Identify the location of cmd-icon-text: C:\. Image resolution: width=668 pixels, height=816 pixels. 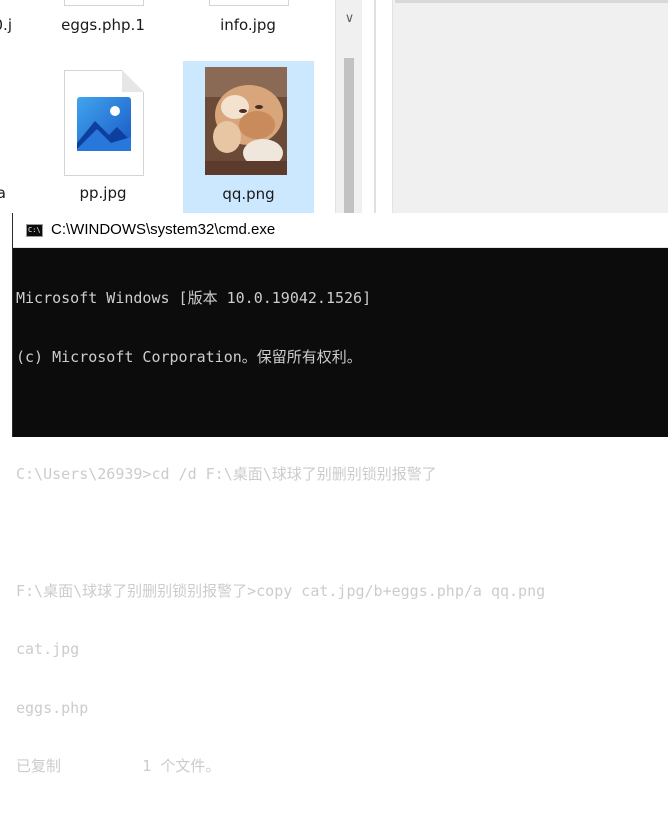
(34, 230).